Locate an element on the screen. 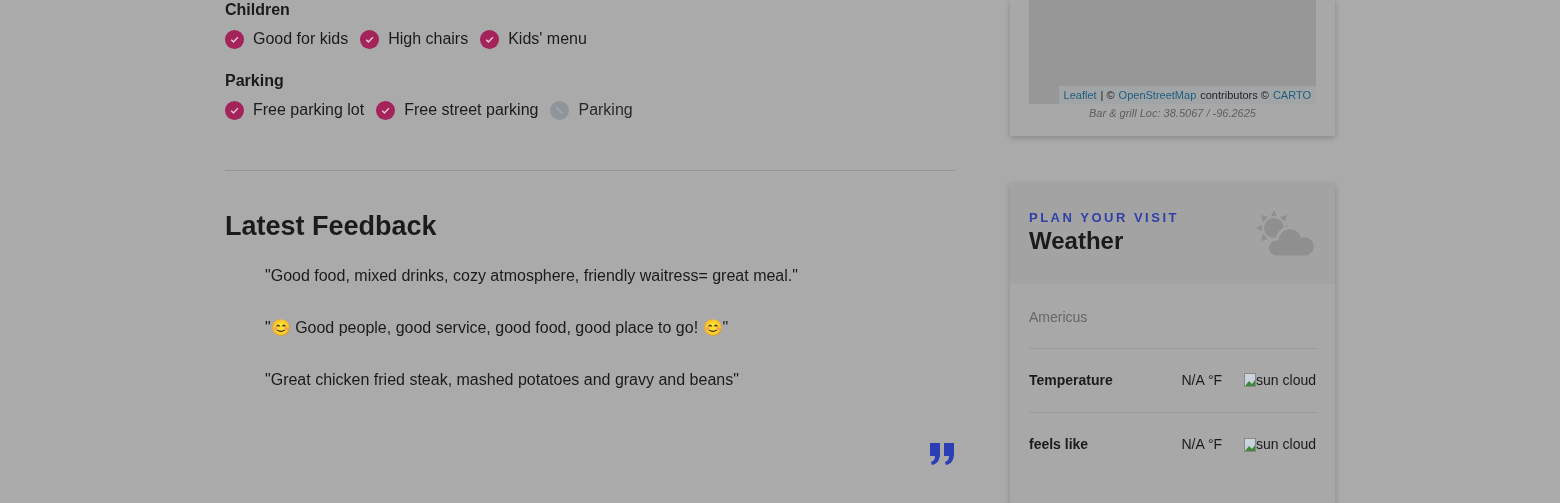  amenity-label: Good for kids is located at coordinates (301, 39).